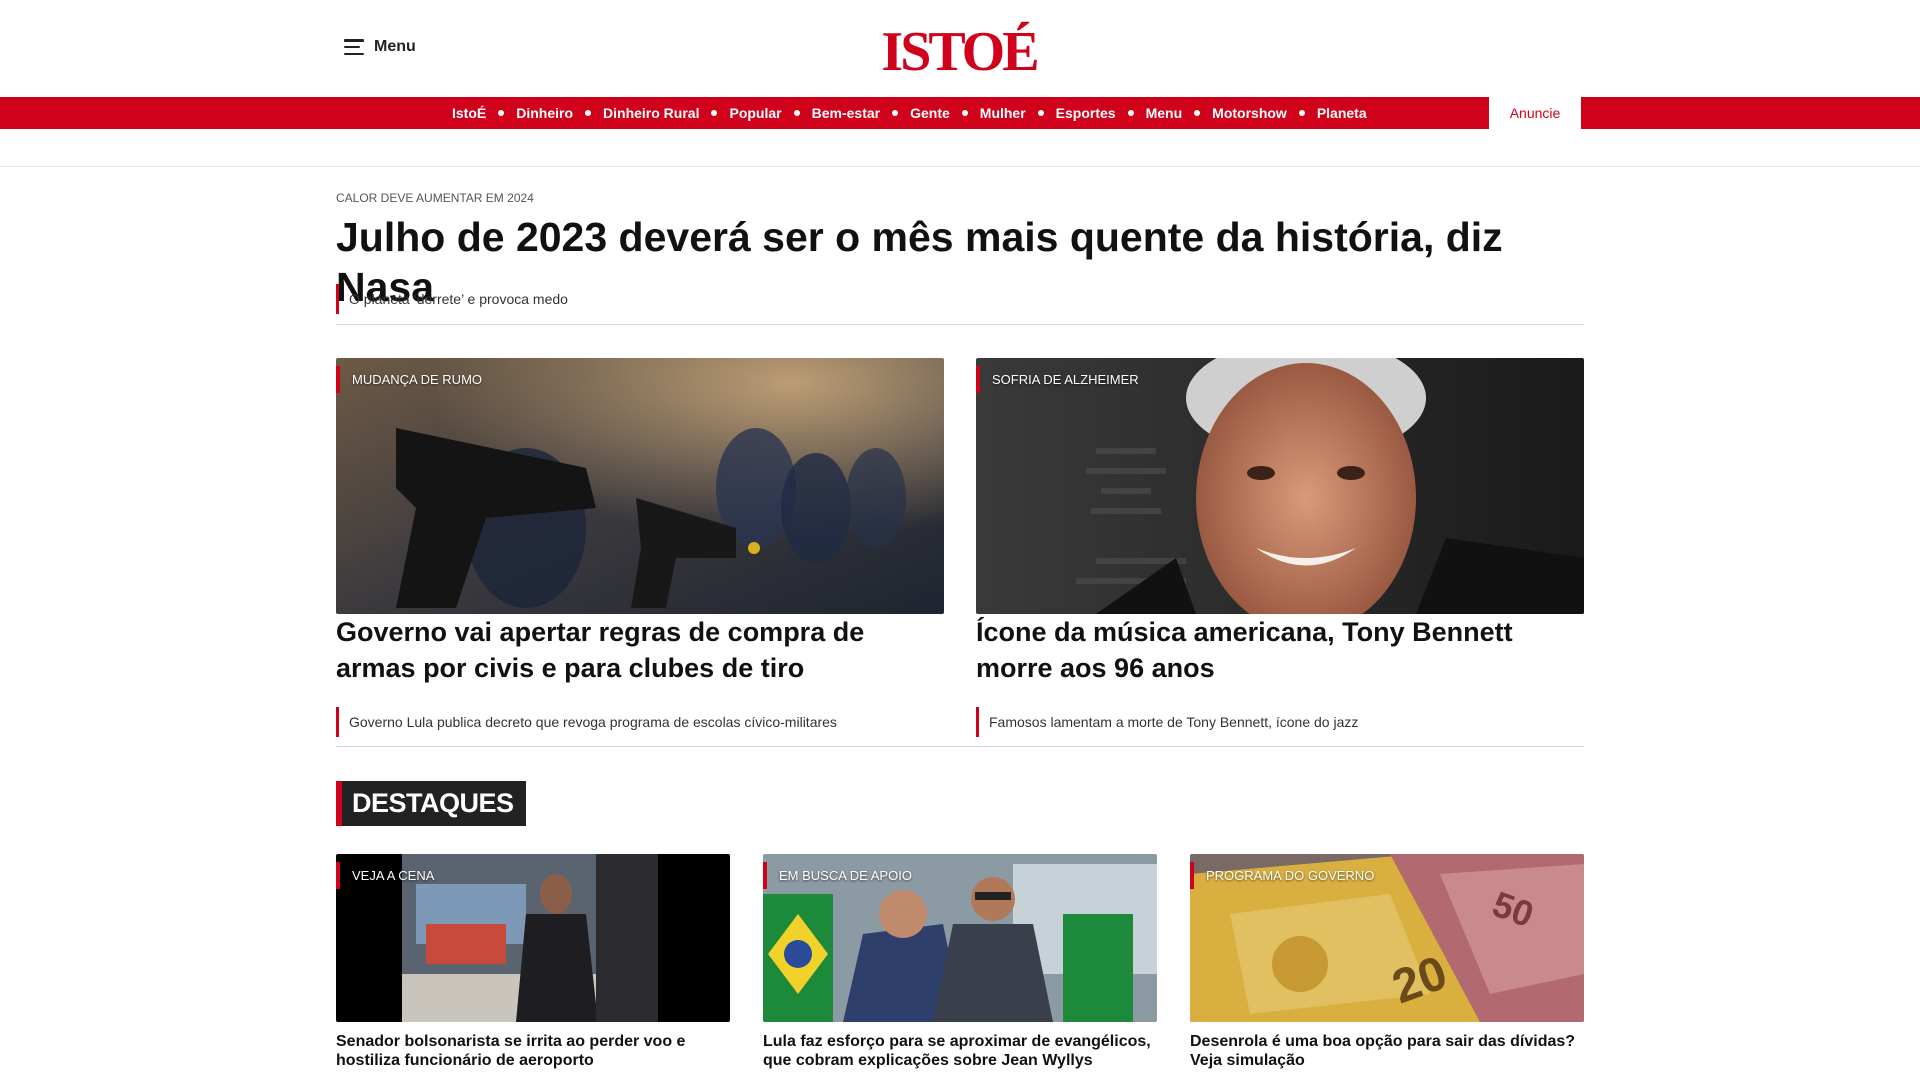  I want to click on nav-item-motorshow: Motorshow, so click(1249, 113).